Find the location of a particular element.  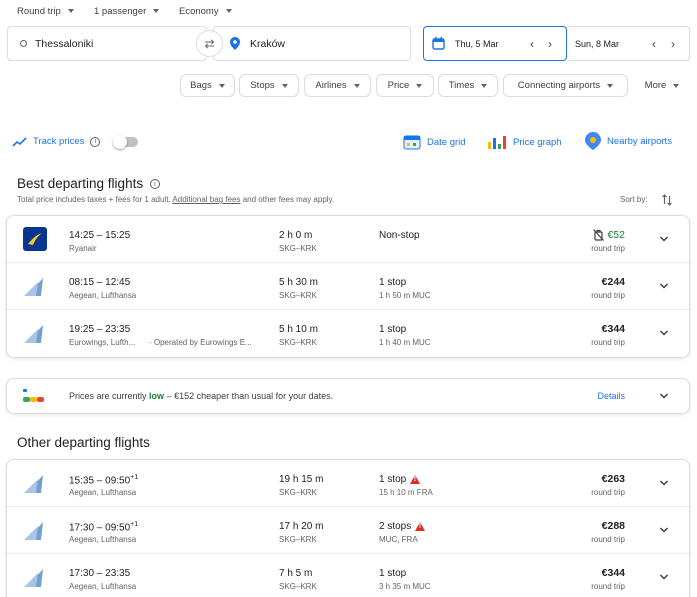

flight-stops: 1 stop is located at coordinates (392, 329).